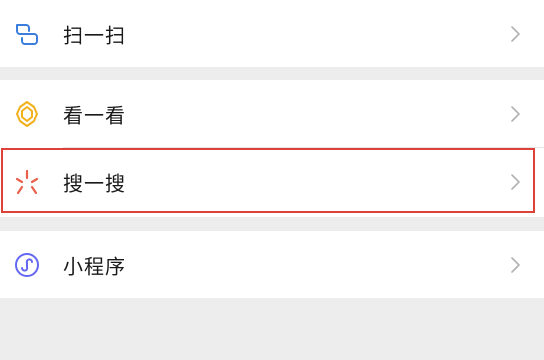 This screenshot has height=360, width=544. Describe the element at coordinates (94, 183) in the screenshot. I see `menu-item-label-search: 搜一搜` at that location.